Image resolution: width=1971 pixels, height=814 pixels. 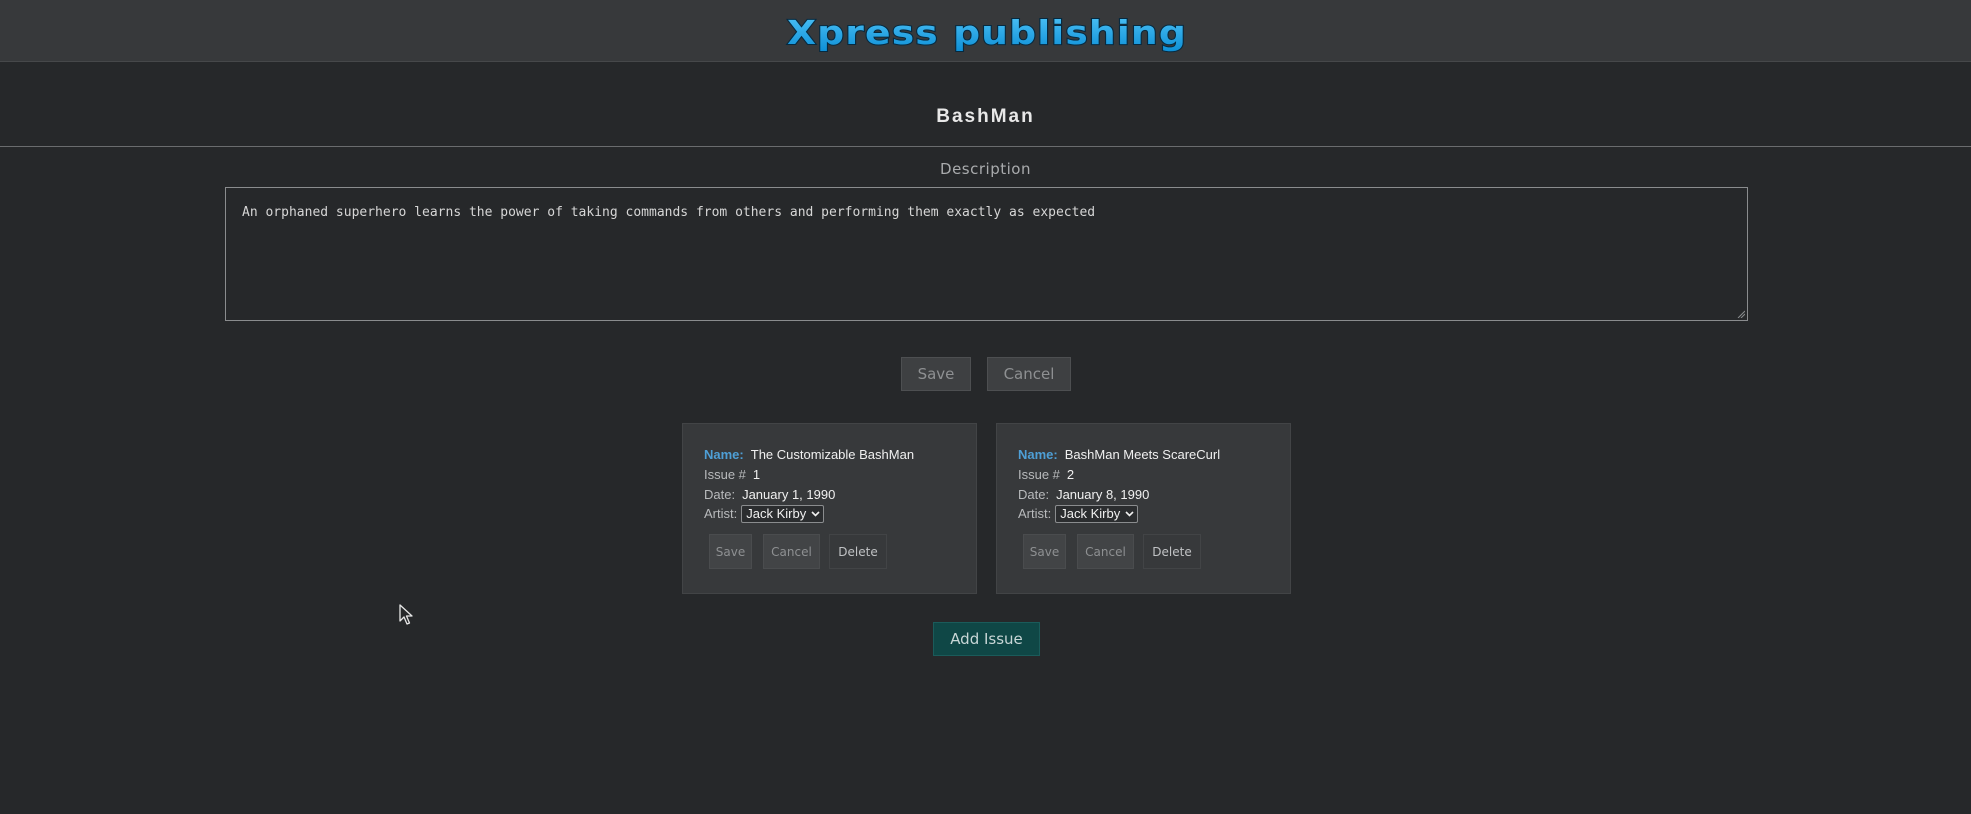 What do you see at coordinates (406, 614) in the screenshot?
I see `mouse-cursor-icon` at bounding box center [406, 614].